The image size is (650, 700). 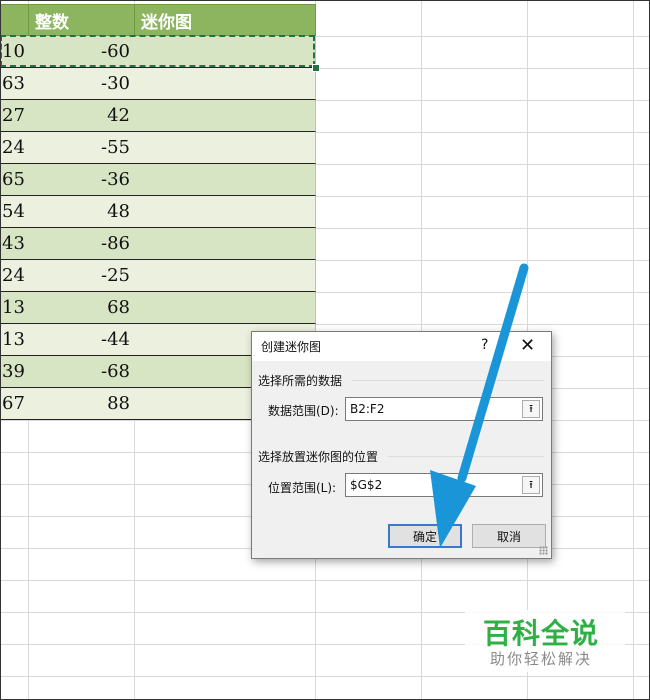 I want to click on cell-integer: -36, so click(x=81, y=180).